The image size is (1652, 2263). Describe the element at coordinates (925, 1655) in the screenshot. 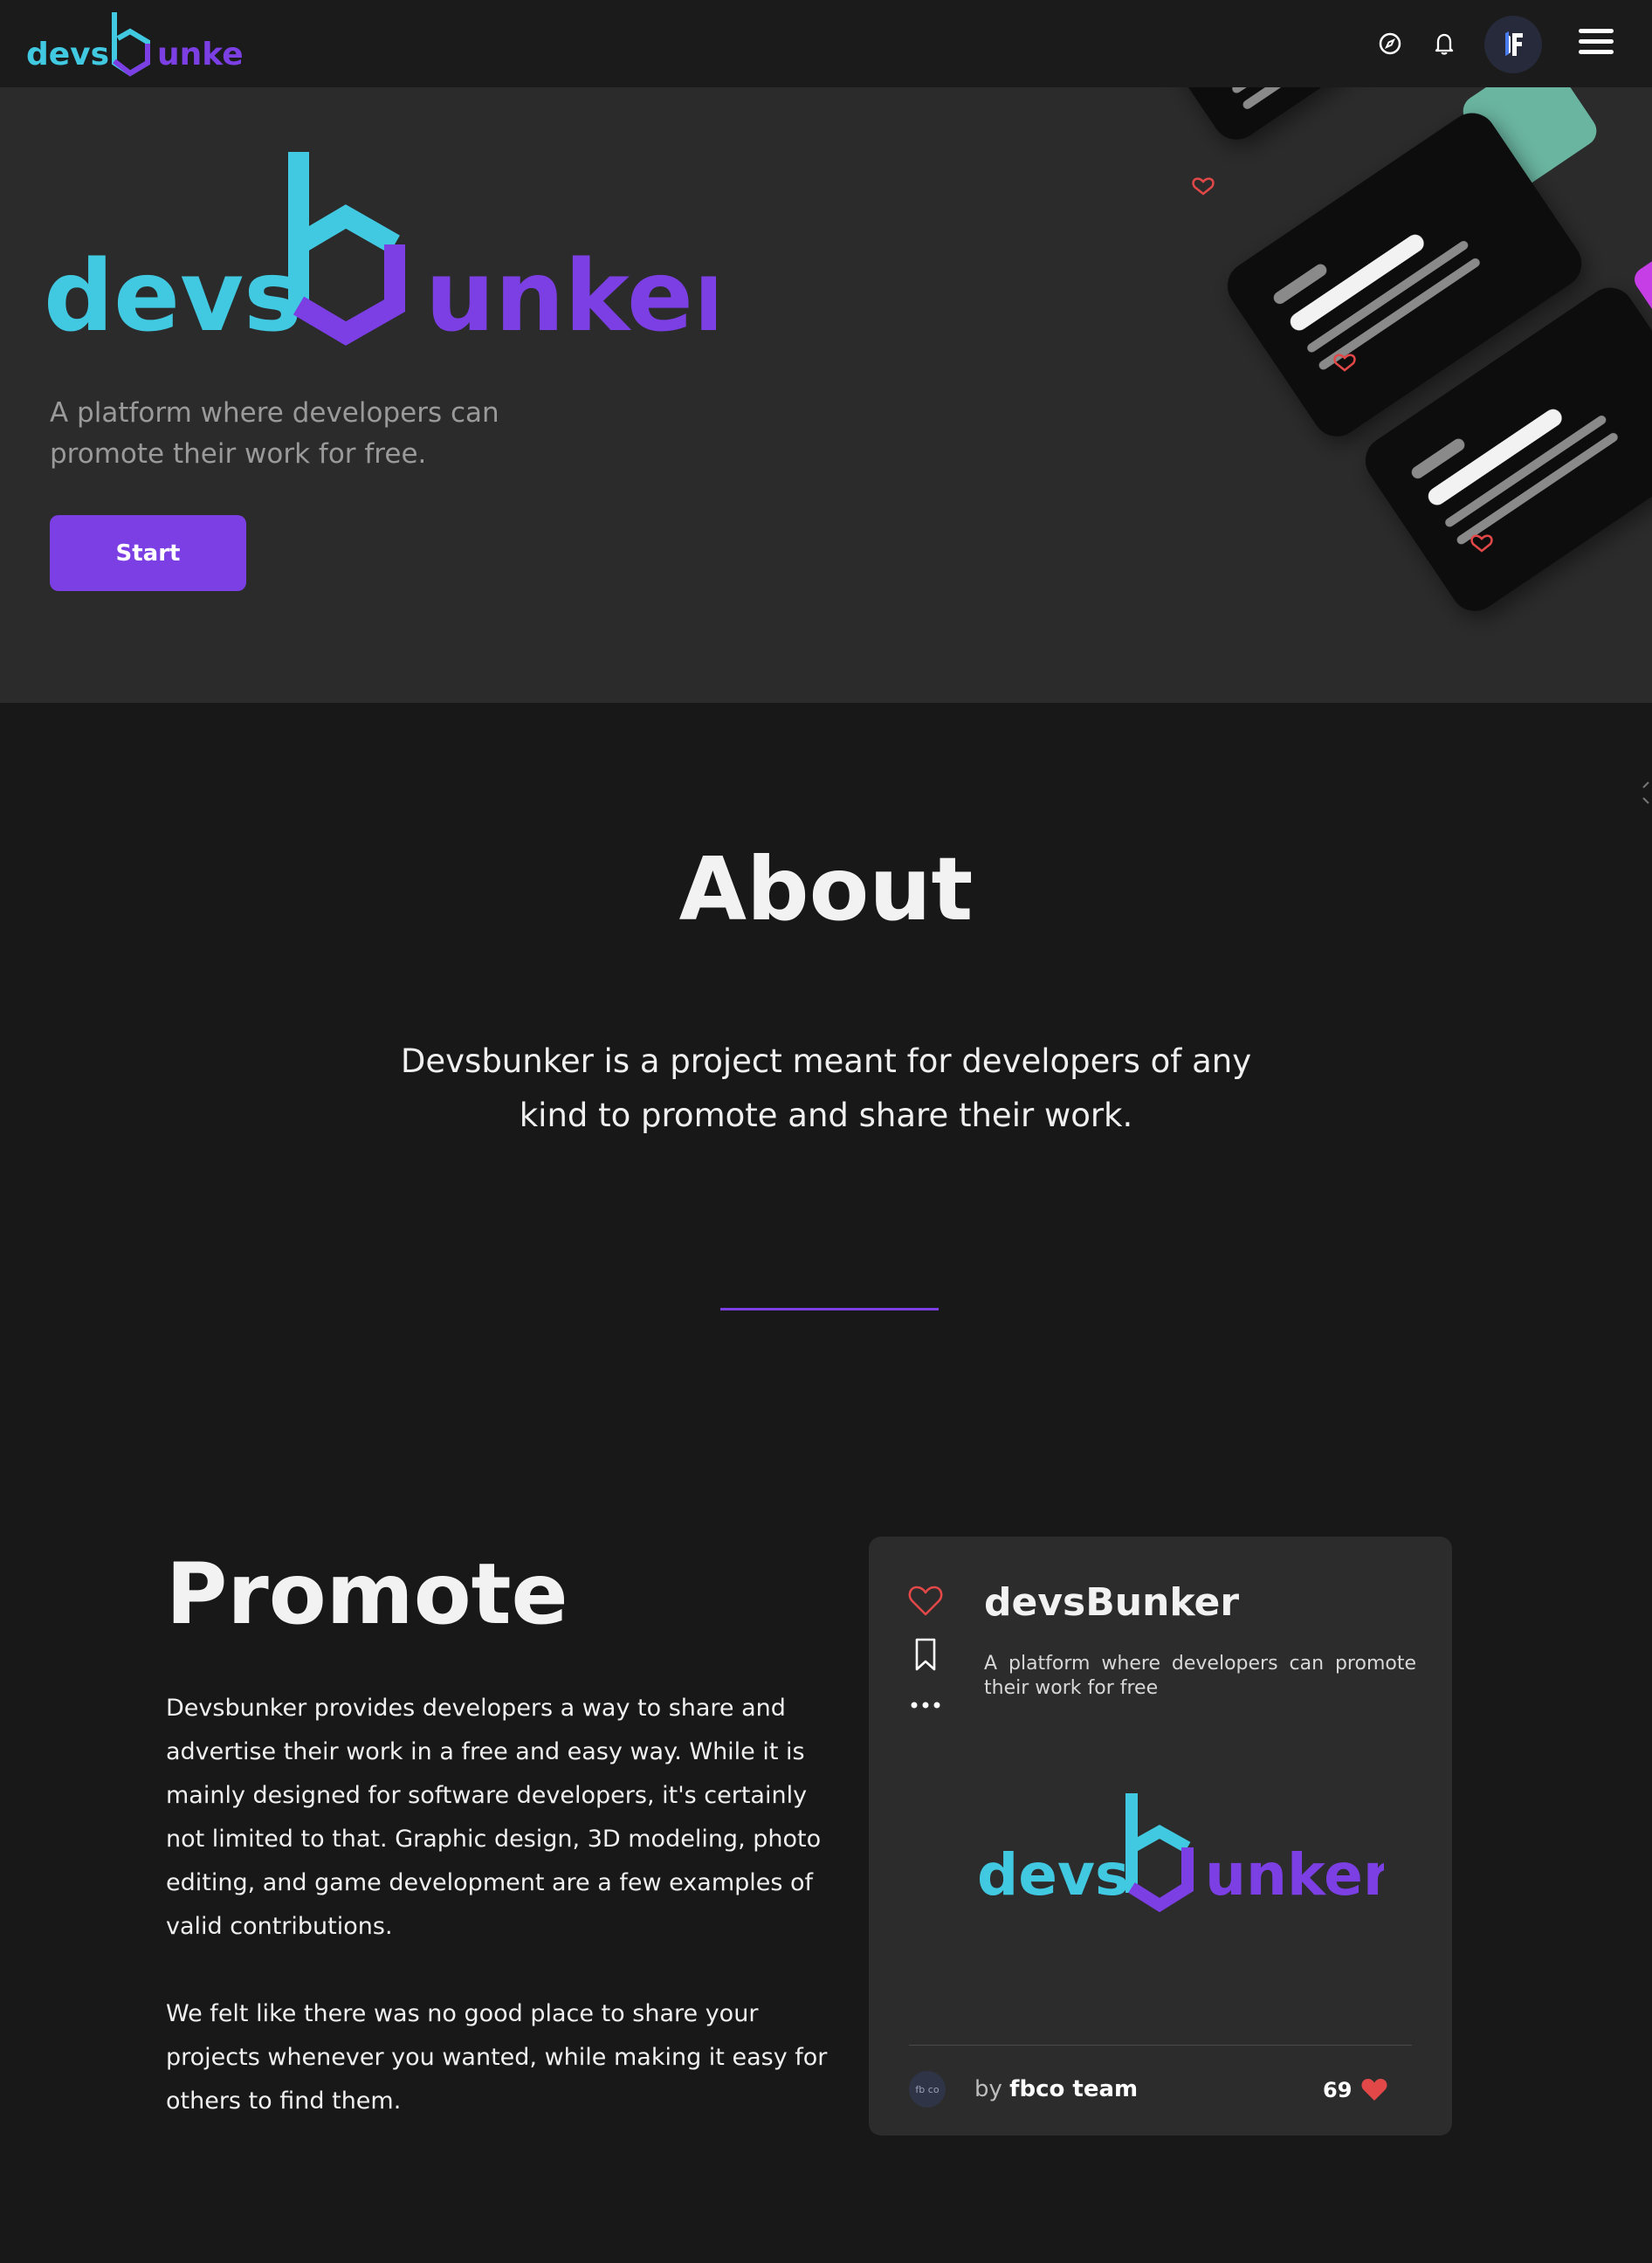

I see `bookmark-icon` at that location.